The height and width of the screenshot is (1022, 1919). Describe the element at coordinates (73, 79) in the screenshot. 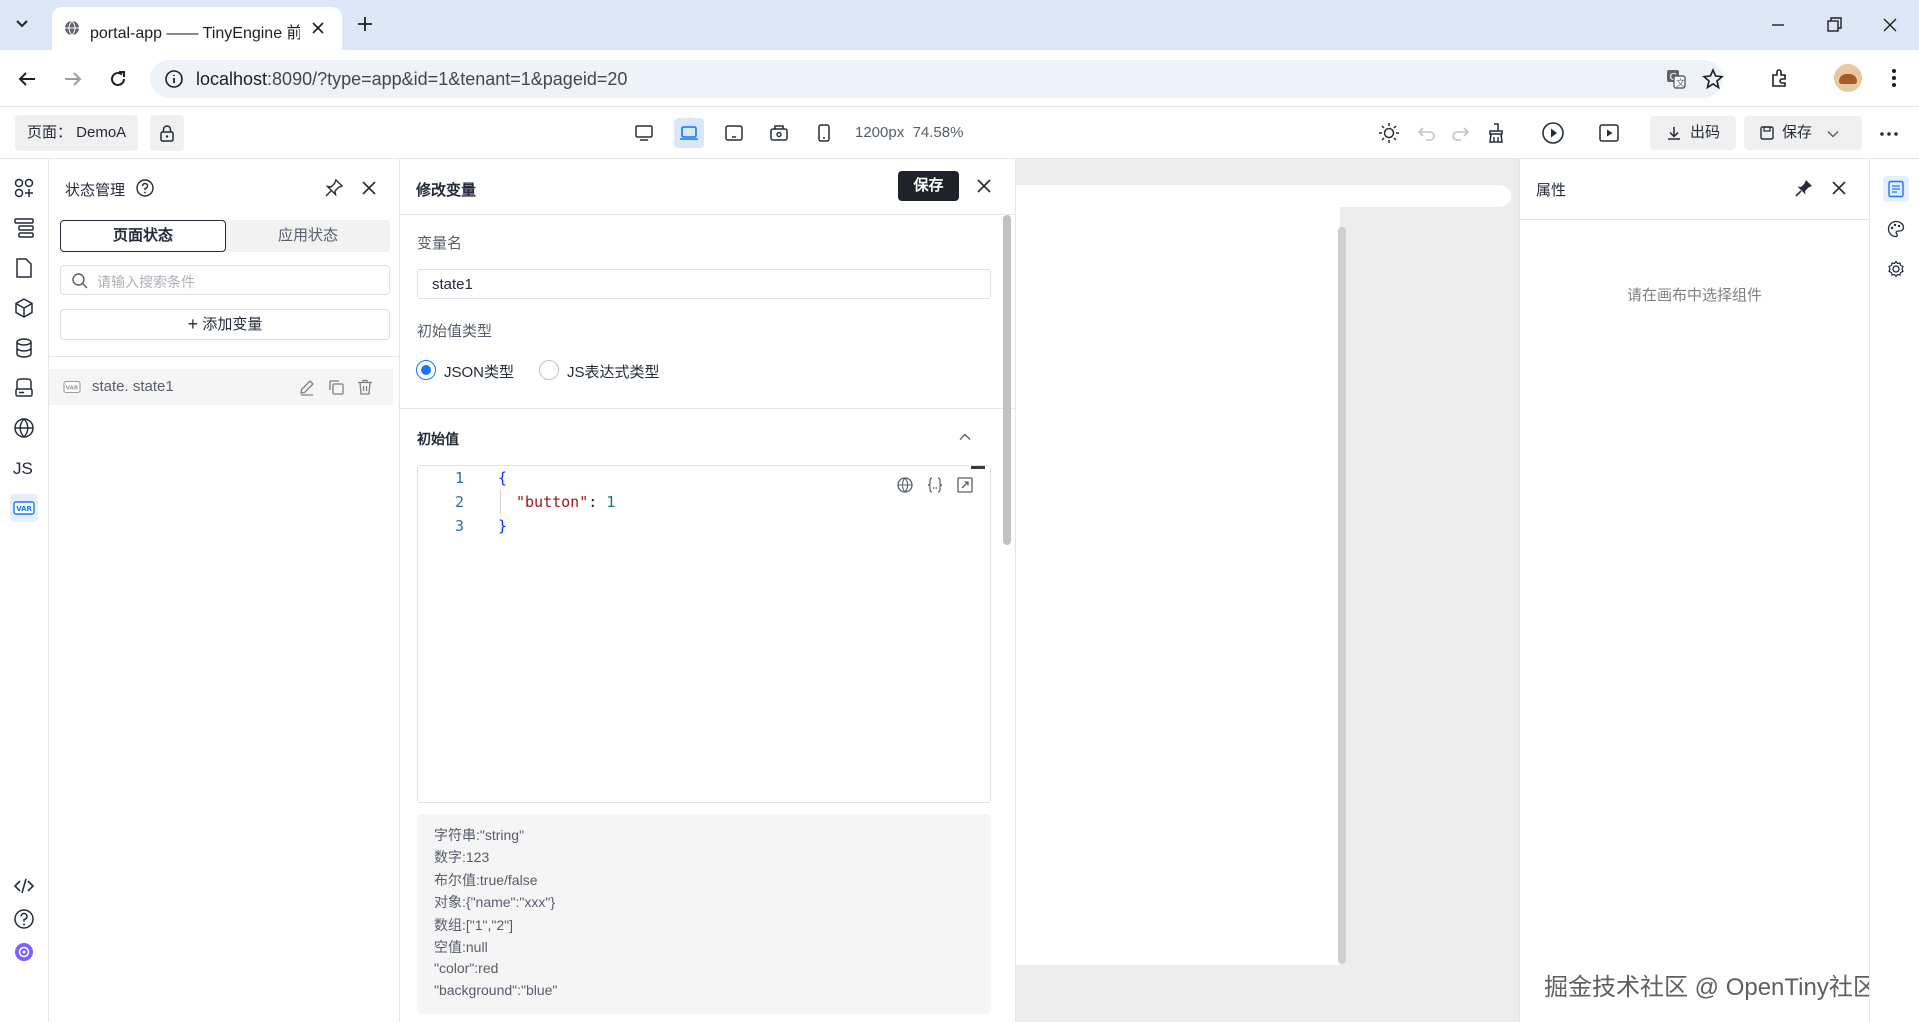

I see `forward-arrow-icon` at that location.